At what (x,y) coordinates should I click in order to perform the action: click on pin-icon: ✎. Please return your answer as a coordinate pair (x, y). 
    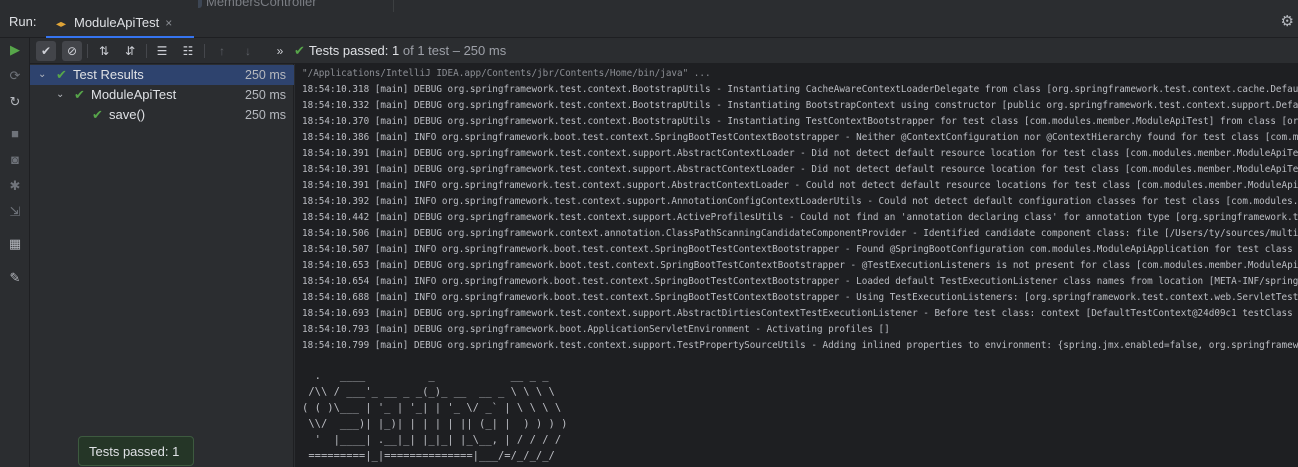
    Looking at the image, I should click on (15, 278).